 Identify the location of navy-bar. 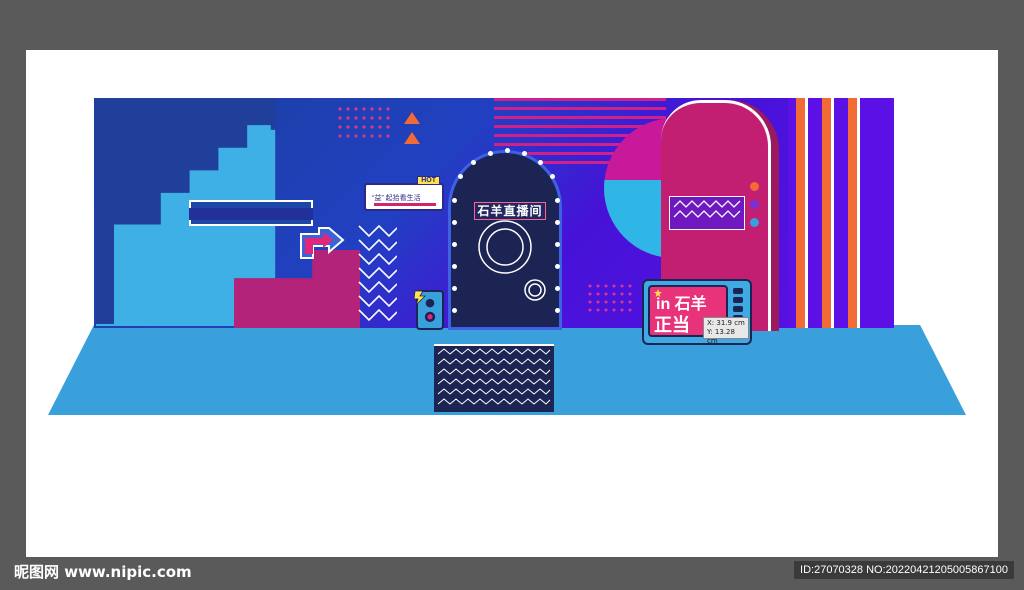
(251, 214).